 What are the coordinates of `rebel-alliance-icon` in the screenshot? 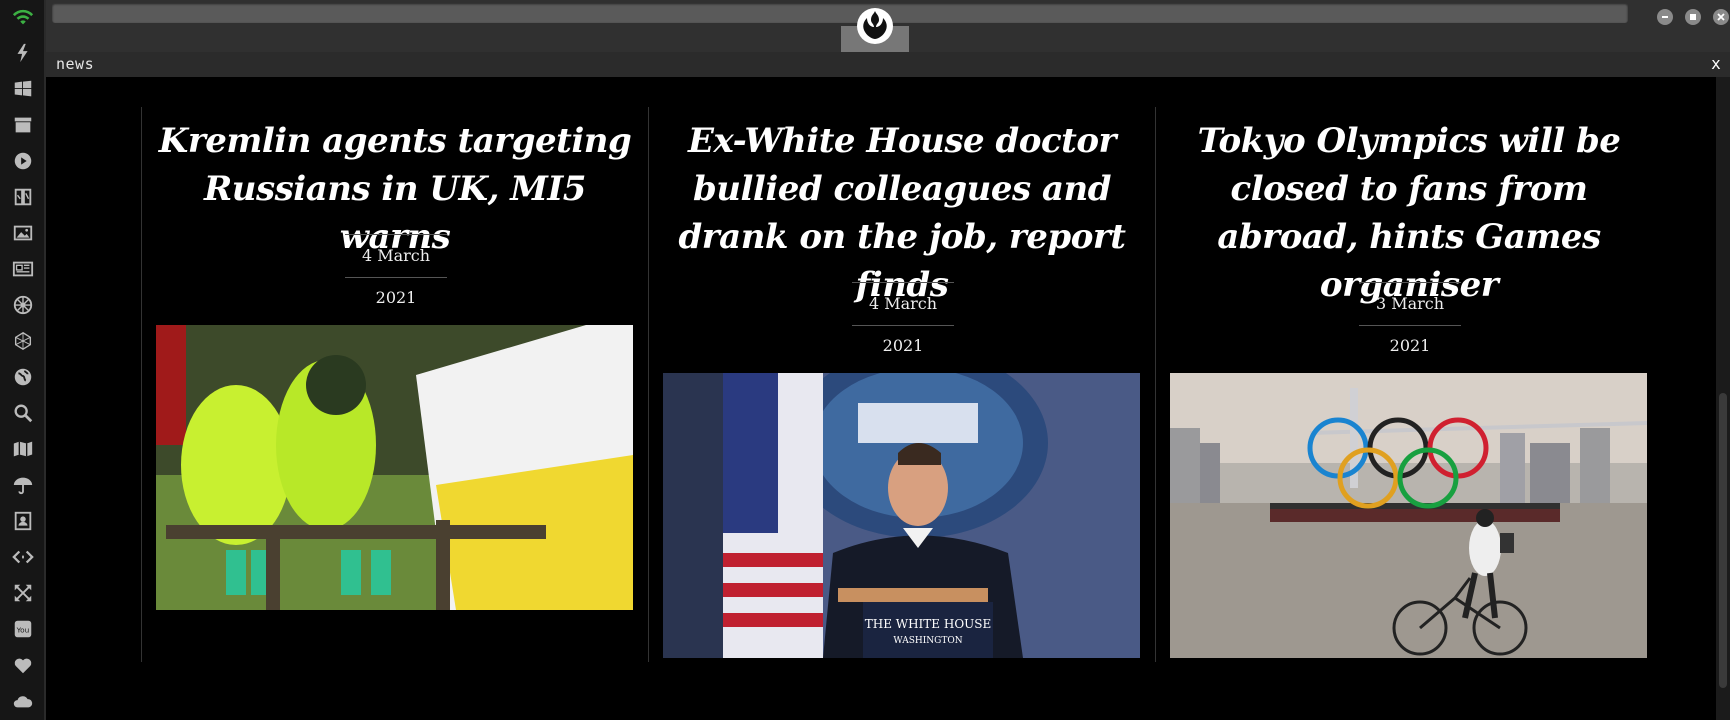 It's located at (875, 26).